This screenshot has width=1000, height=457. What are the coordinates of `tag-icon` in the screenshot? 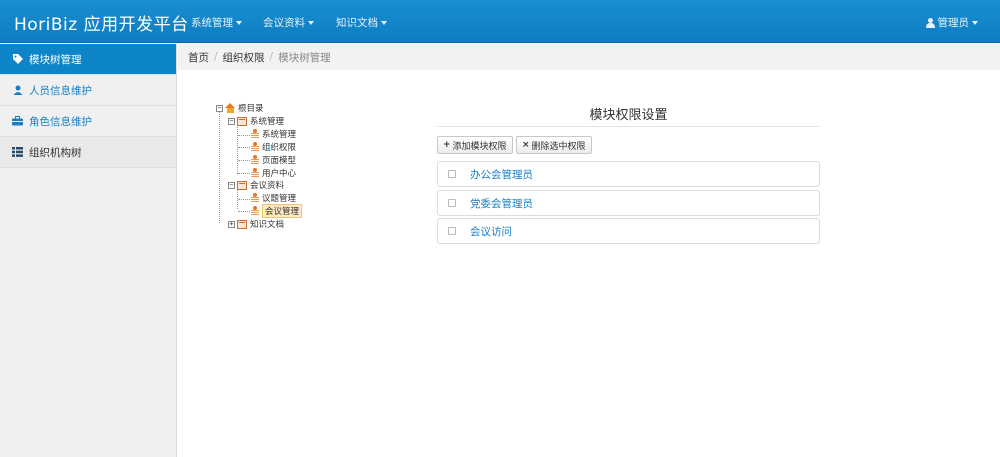 It's located at (17, 59).